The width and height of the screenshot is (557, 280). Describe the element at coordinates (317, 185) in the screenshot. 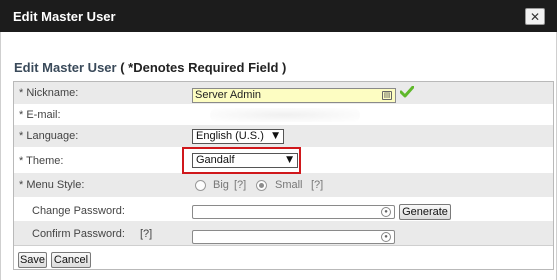

I see `small-help-link: [?]` at that location.